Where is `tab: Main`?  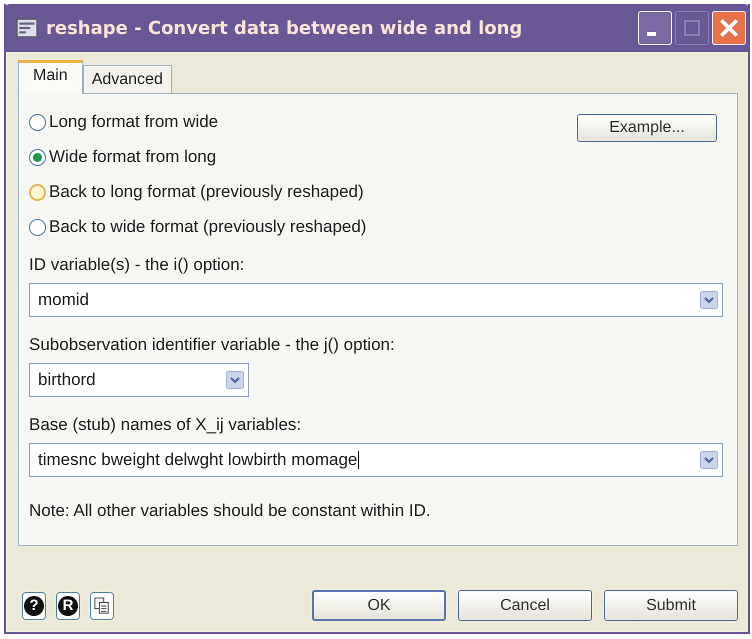 tab: Main is located at coordinates (50, 77).